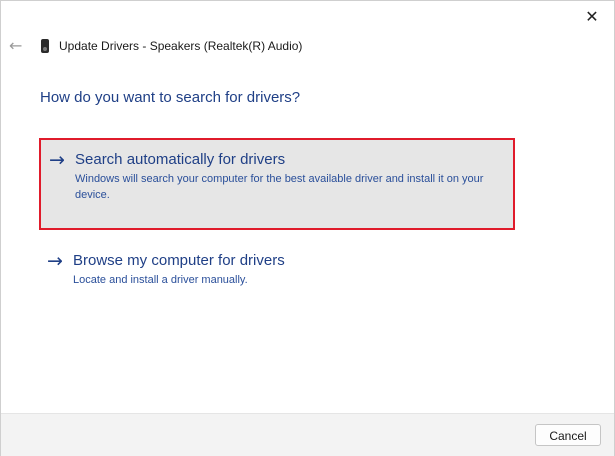  Describe the element at coordinates (160, 280) in the screenshot. I see `option-description: Locate and install a driver manually.` at that location.